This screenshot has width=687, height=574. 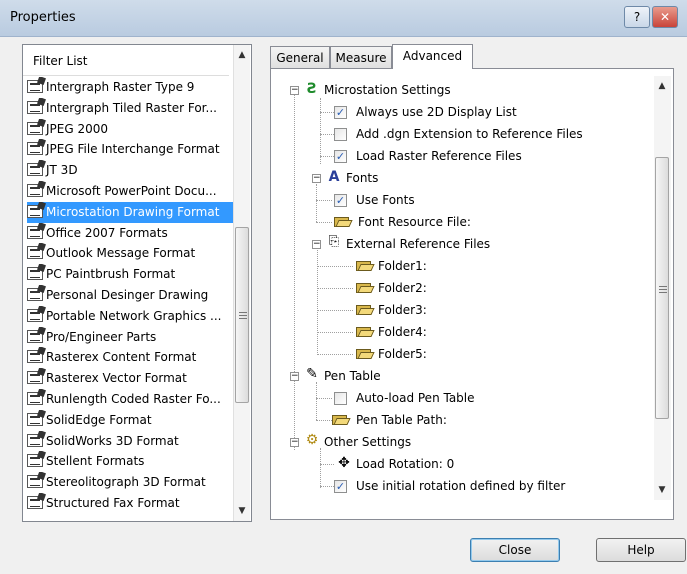 What do you see at coordinates (340, 398) in the screenshot?
I see `checkbox-auto-load-pen-table` at bounding box center [340, 398].